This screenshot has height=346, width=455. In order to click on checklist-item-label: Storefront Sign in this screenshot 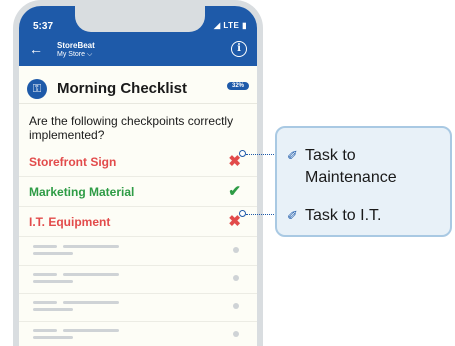, I will do `click(73, 162)`.